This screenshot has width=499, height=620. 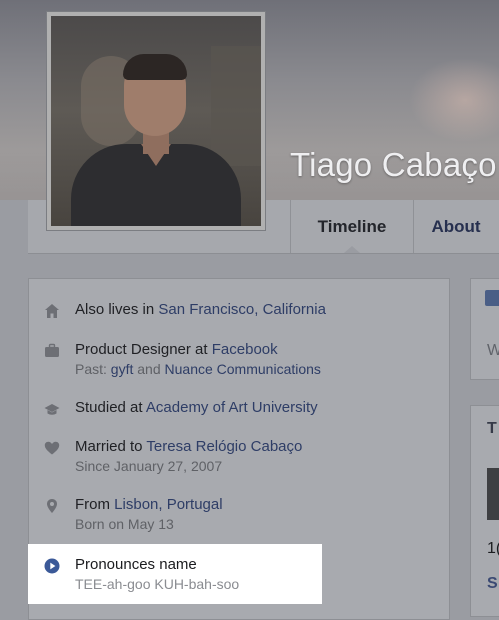 I want to click on side-text-w: W, so click(x=493, y=350).